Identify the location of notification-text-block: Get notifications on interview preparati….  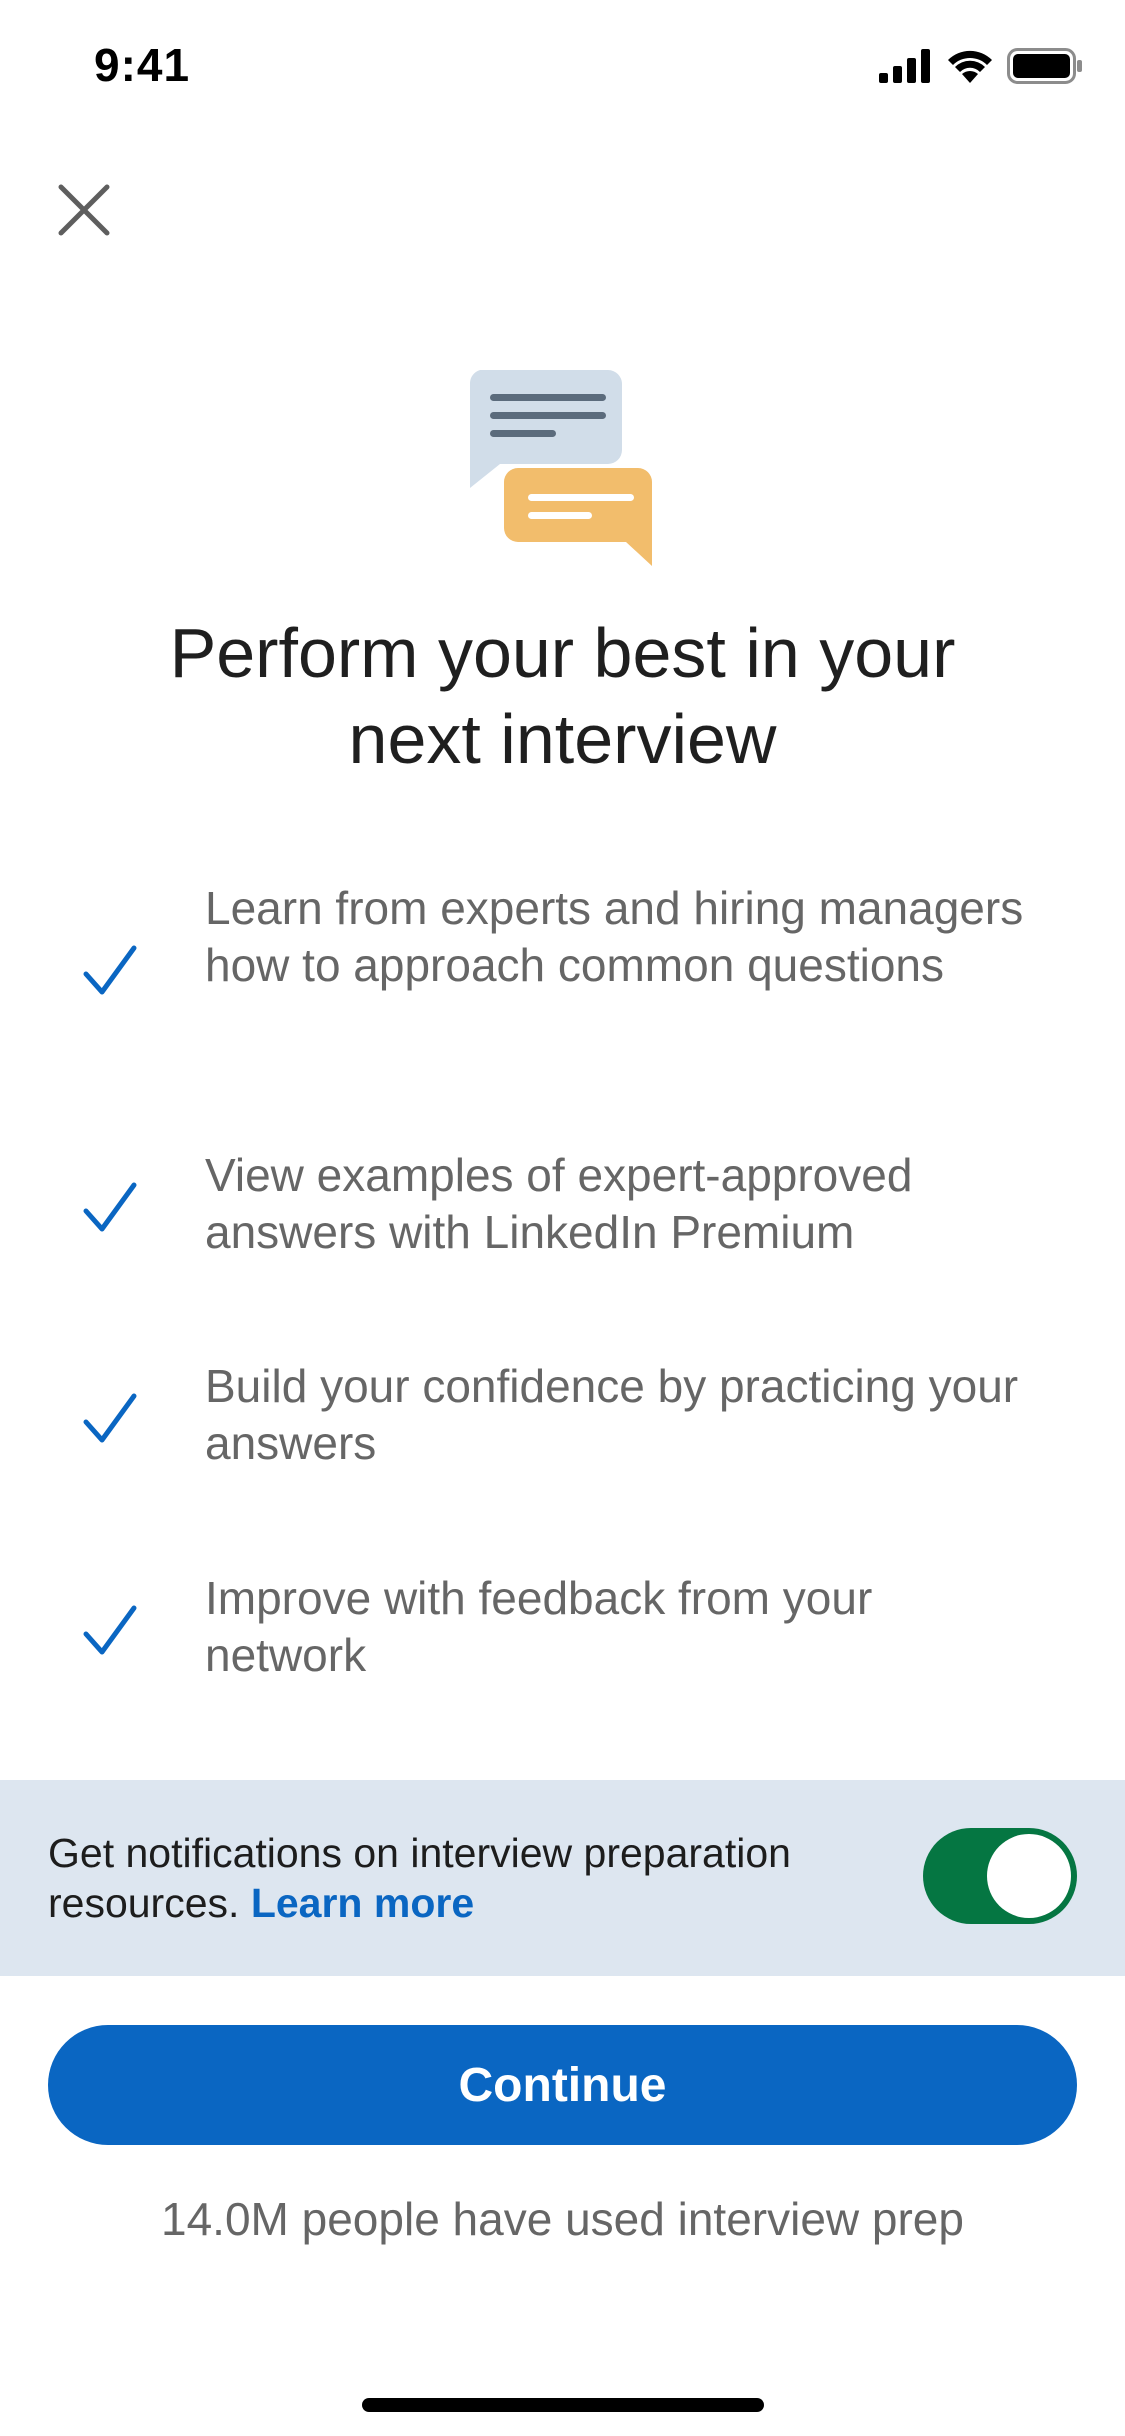
(478, 1878).